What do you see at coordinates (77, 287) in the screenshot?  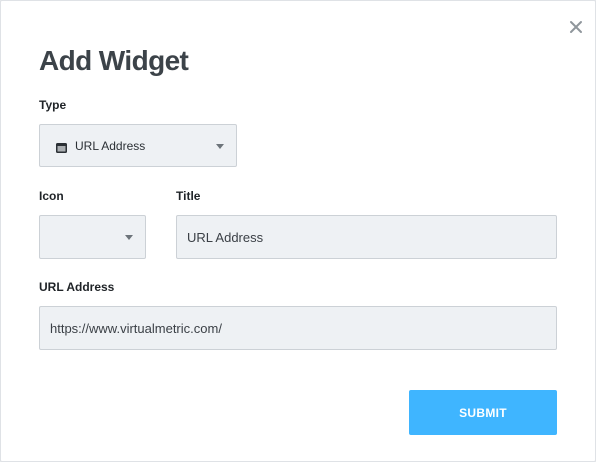 I see `url-label: URL Address` at bounding box center [77, 287].